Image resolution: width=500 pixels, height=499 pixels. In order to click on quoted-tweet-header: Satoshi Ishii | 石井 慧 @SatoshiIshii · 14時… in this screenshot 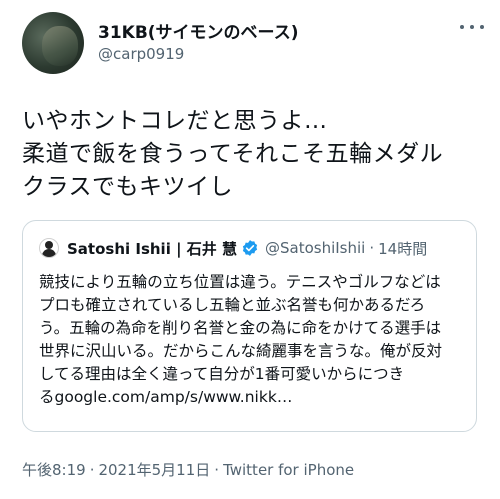, I will do `click(233, 248)`.